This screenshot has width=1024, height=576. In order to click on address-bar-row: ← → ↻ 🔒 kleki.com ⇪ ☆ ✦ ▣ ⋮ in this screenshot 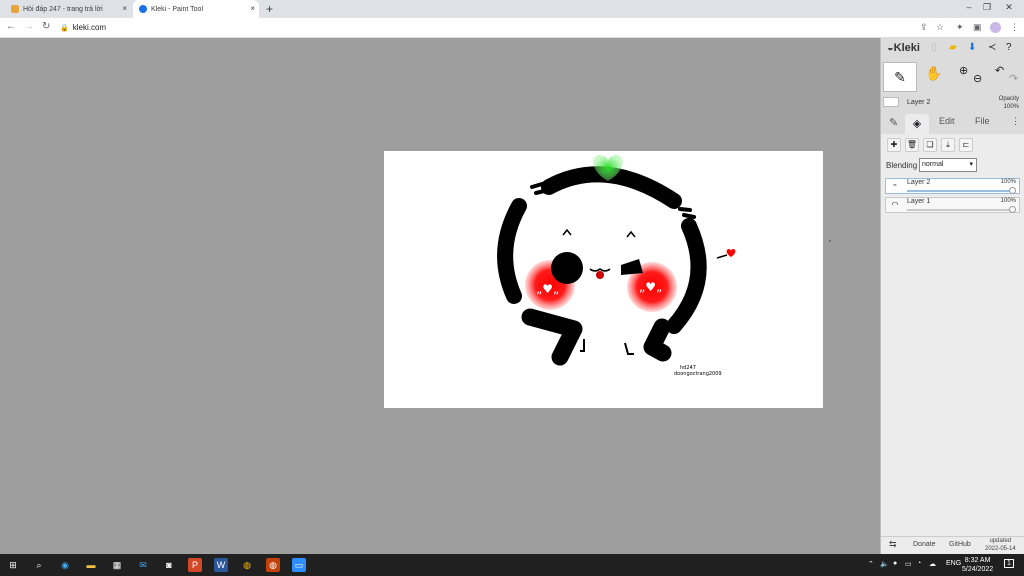, I will do `click(512, 28)`.